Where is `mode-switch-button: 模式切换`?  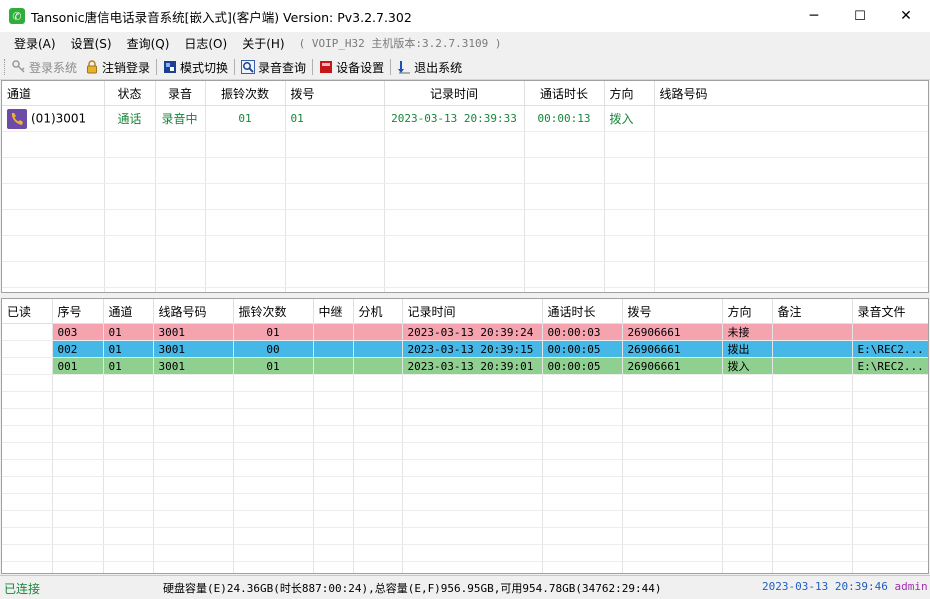
mode-switch-button: 模式切换 is located at coordinates (195, 67).